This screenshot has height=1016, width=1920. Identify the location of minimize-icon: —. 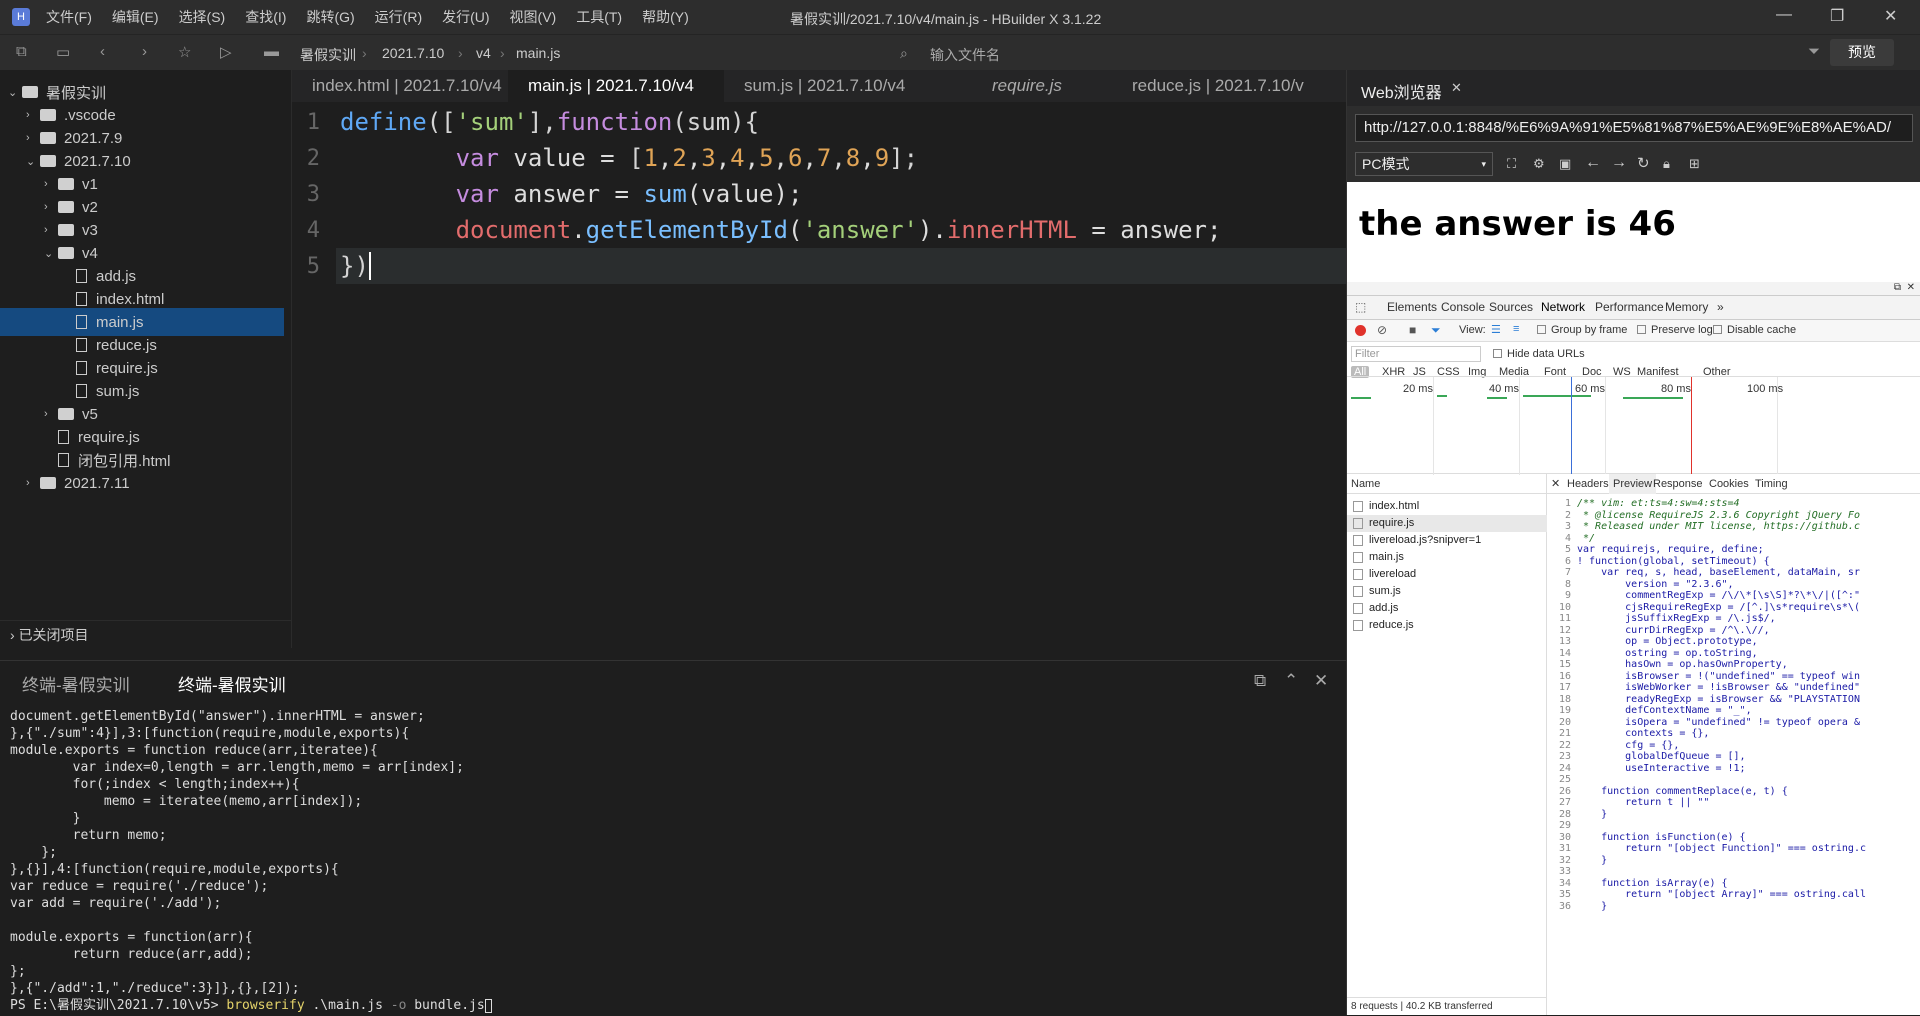
(1784, 15).